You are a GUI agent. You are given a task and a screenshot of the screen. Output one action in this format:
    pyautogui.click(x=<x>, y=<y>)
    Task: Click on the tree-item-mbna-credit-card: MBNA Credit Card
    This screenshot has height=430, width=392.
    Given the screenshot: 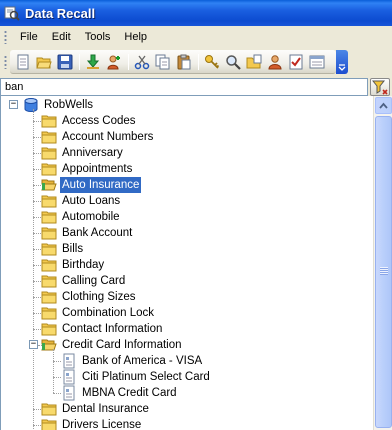 What is the action you would take?
    pyautogui.click(x=120, y=393)
    